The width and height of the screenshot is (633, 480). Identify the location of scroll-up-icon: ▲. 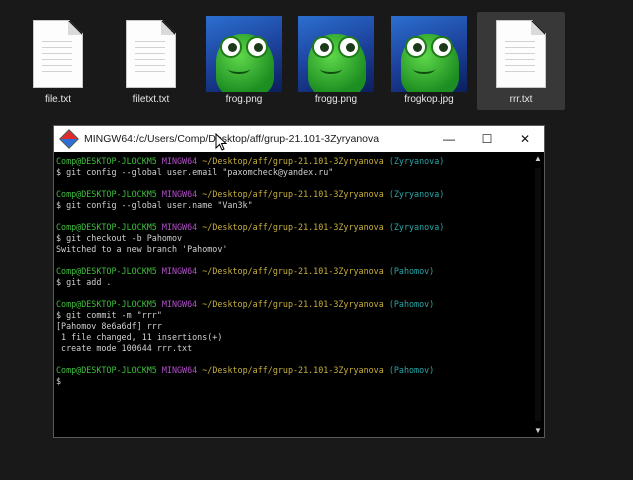
(538, 158).